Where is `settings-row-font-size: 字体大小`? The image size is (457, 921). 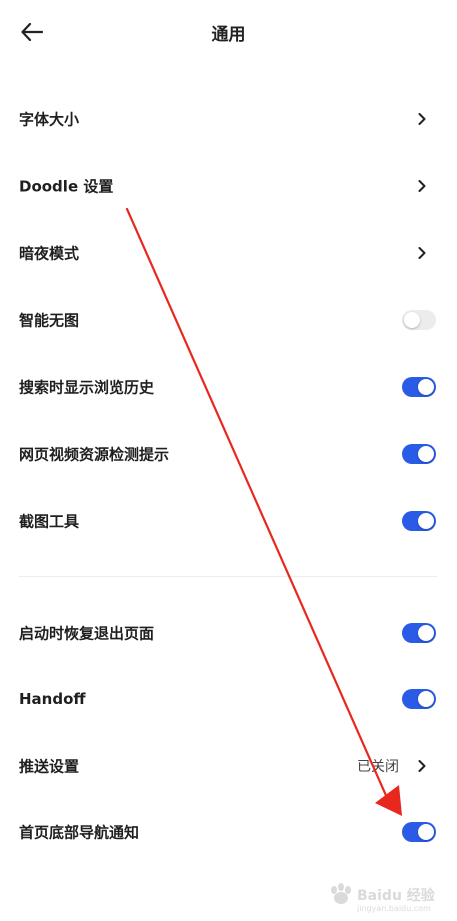 settings-row-font-size: 字体大小 is located at coordinates (228, 119).